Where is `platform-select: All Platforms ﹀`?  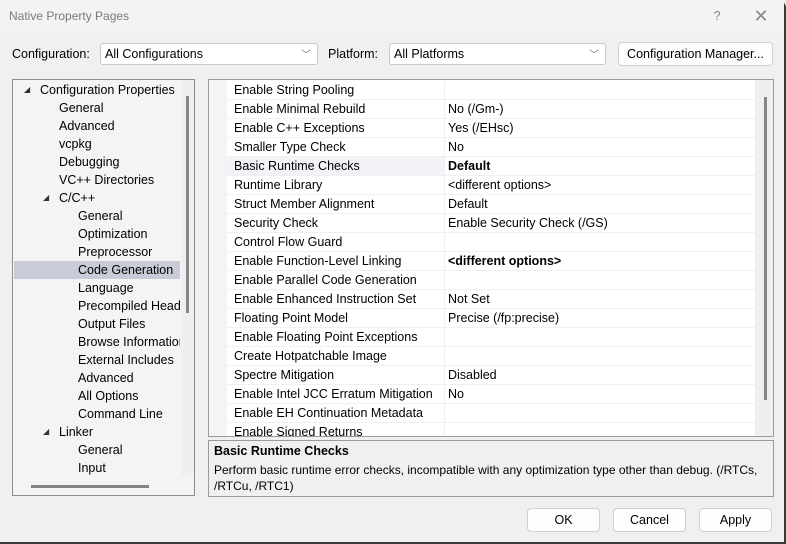
platform-select: All Platforms ﹀ is located at coordinates (497, 54).